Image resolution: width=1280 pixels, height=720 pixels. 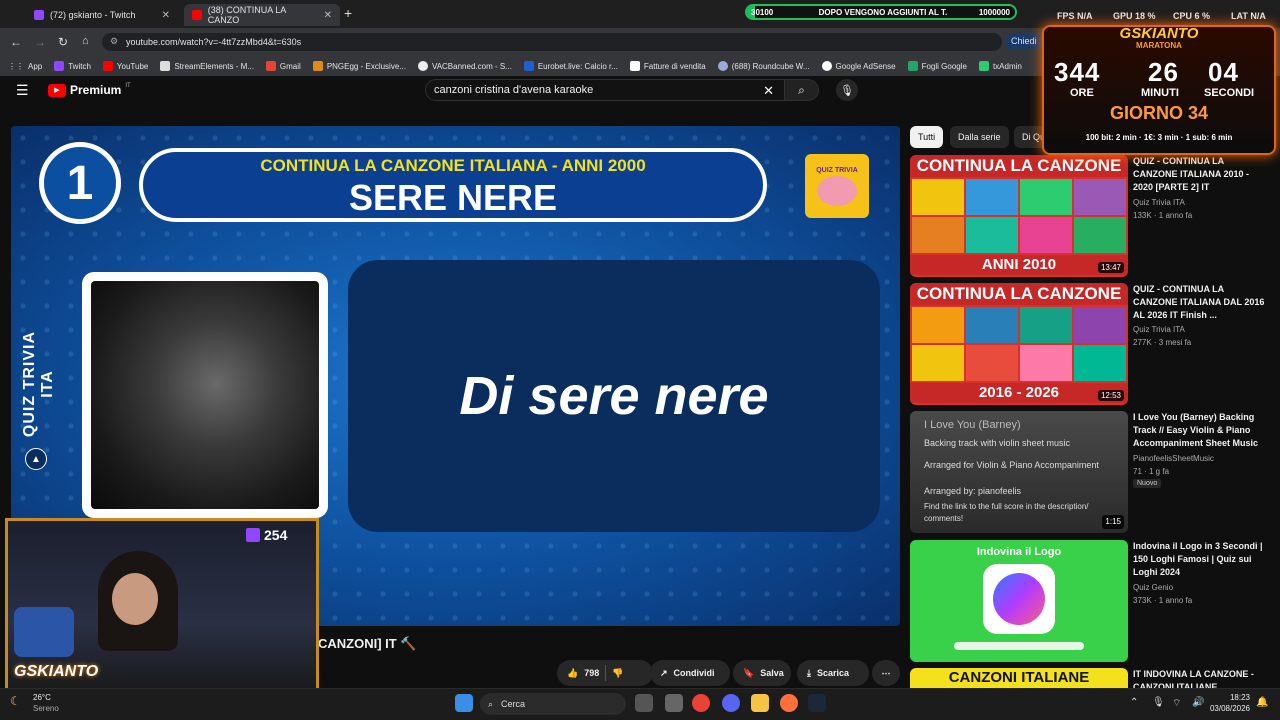 What do you see at coordinates (552, 42) in the screenshot?
I see `url-field: ⚙ youtube.com/watch?v=-4tt7zzMbd4&t=630s` at bounding box center [552, 42].